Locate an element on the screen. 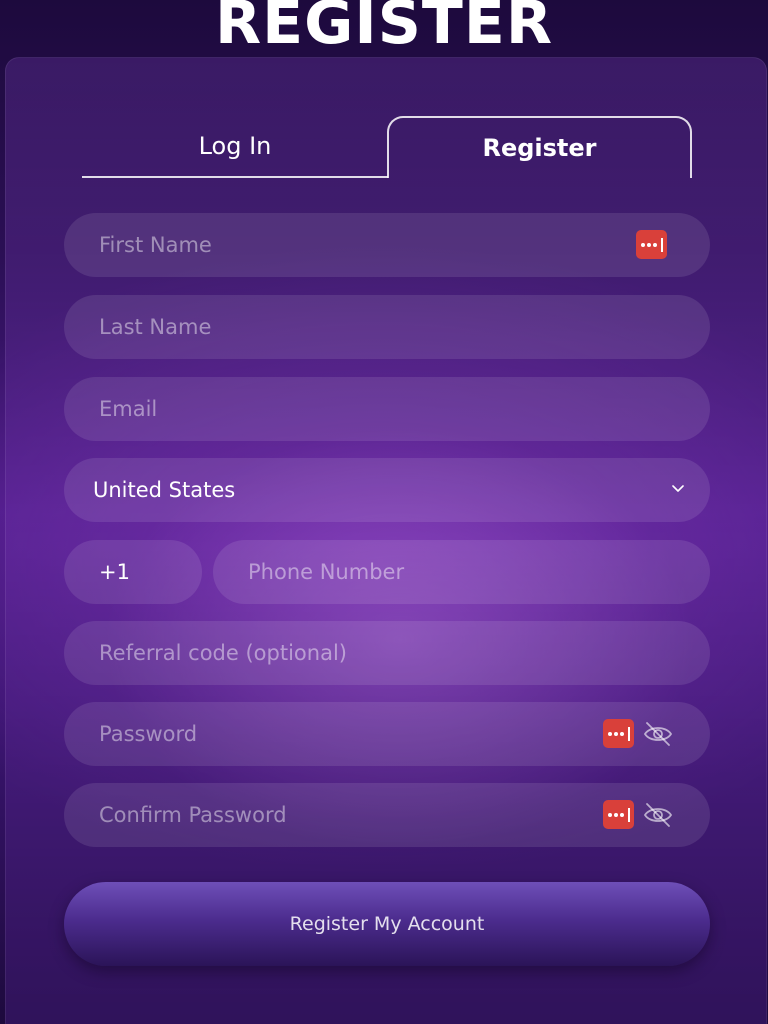 This screenshot has width=768, height=1024. phone-number-placeholder: Phone Number is located at coordinates (326, 572).